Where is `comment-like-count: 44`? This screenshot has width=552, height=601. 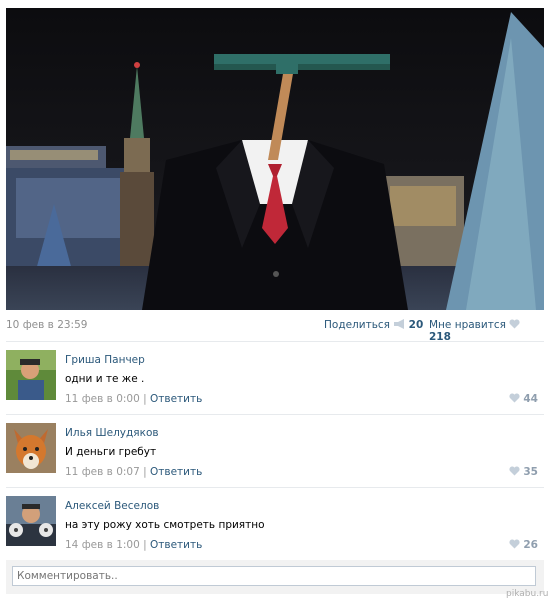
comment-like-count: 44 is located at coordinates (530, 399).